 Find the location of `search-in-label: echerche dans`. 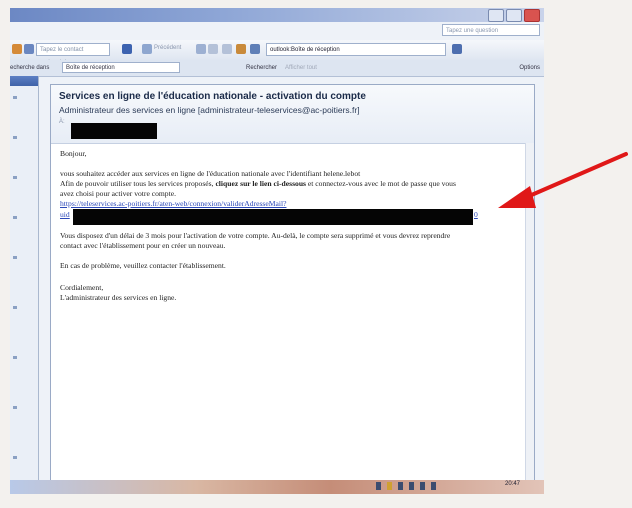

search-in-label: echerche dans is located at coordinates (30, 68).